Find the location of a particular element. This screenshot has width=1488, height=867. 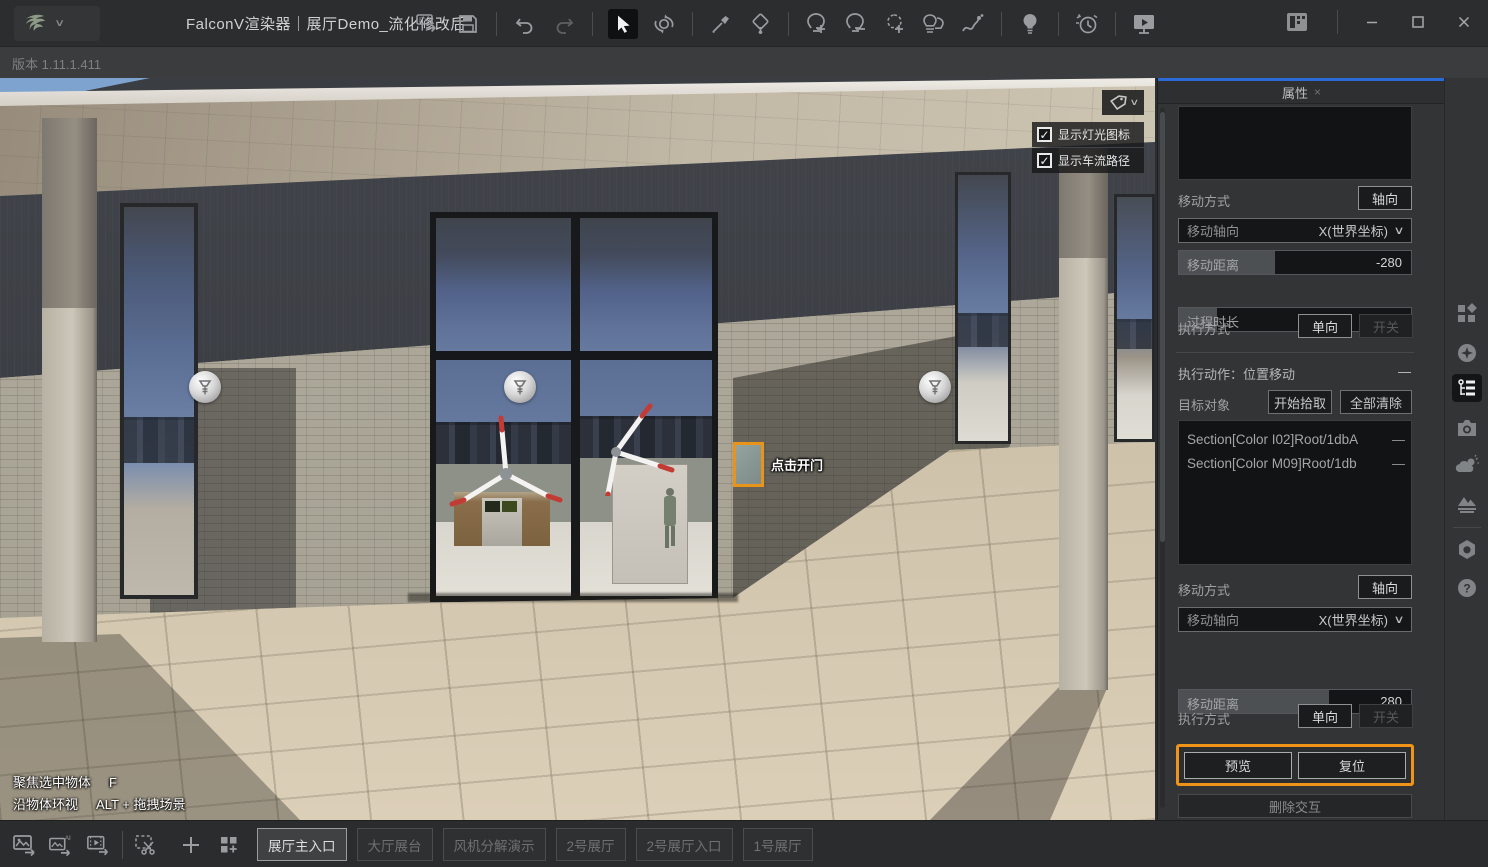

panel-header: 属性 × is located at coordinates (1301, 91).